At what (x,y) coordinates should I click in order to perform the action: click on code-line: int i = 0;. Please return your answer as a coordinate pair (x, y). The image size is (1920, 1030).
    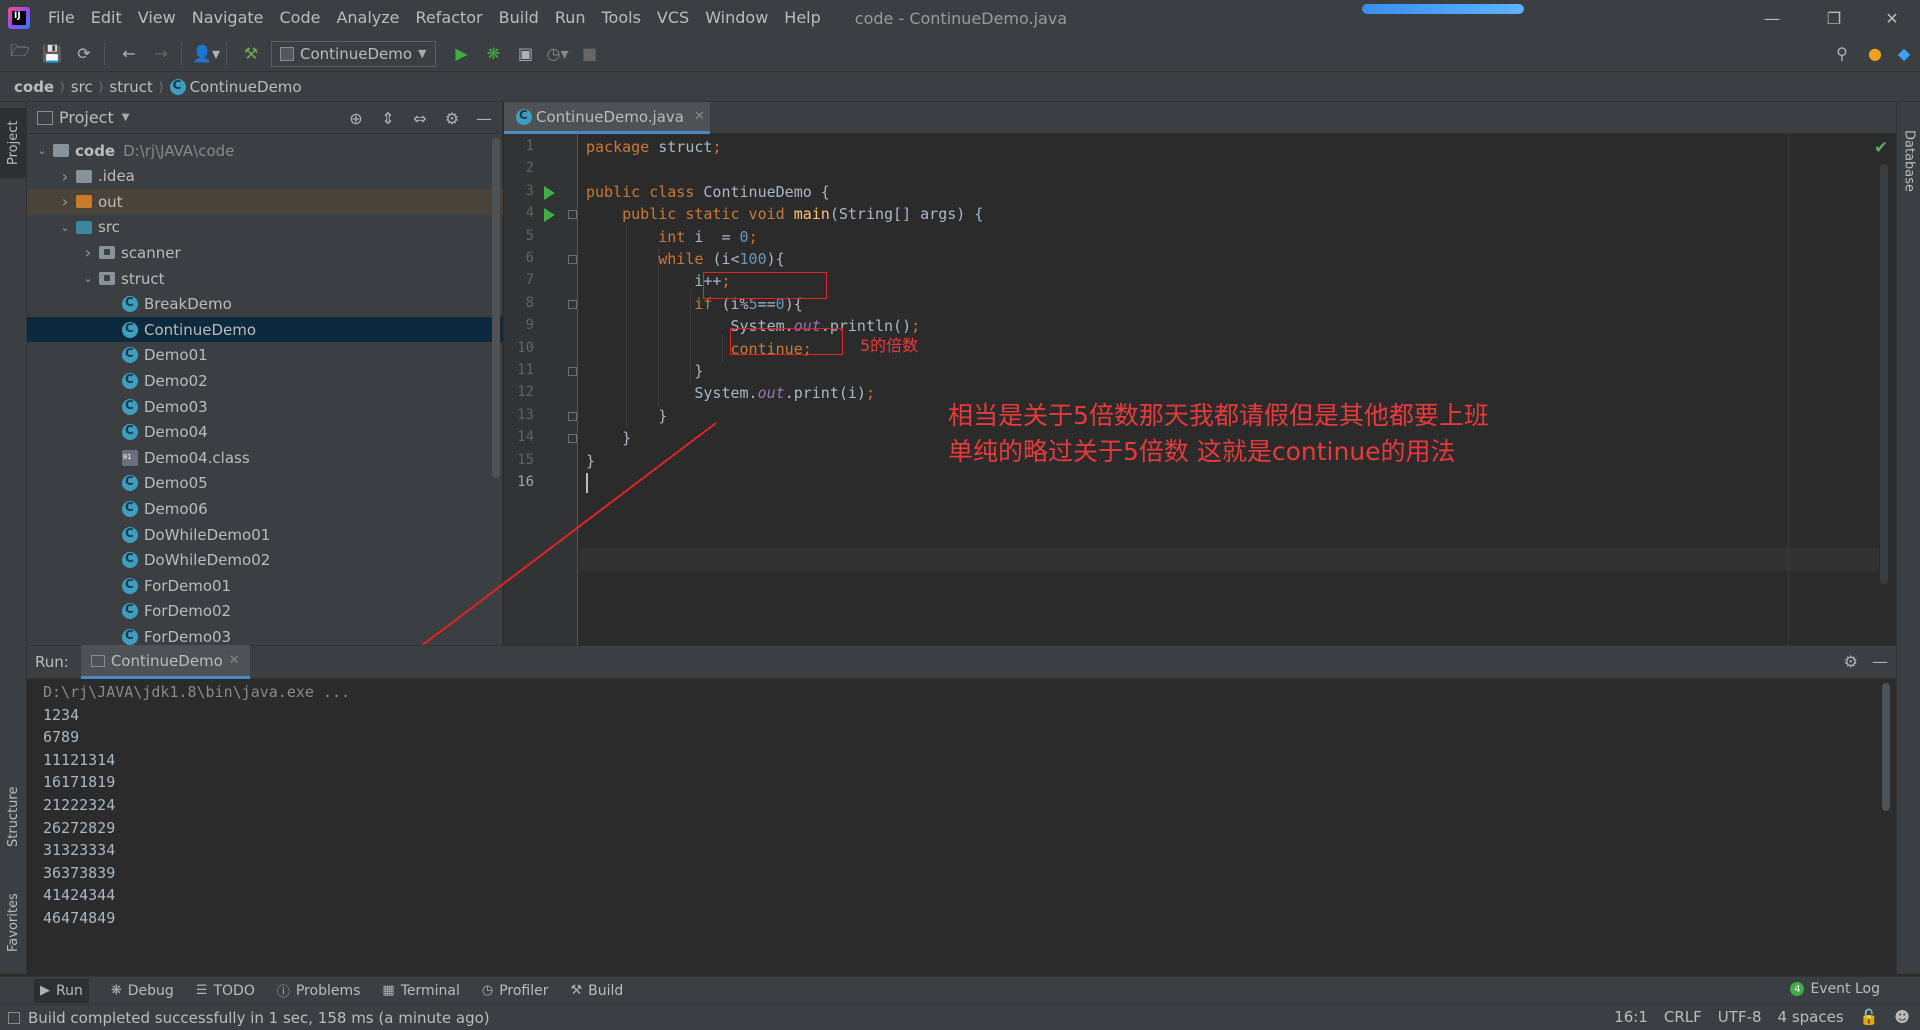
    Looking at the image, I should click on (671, 237).